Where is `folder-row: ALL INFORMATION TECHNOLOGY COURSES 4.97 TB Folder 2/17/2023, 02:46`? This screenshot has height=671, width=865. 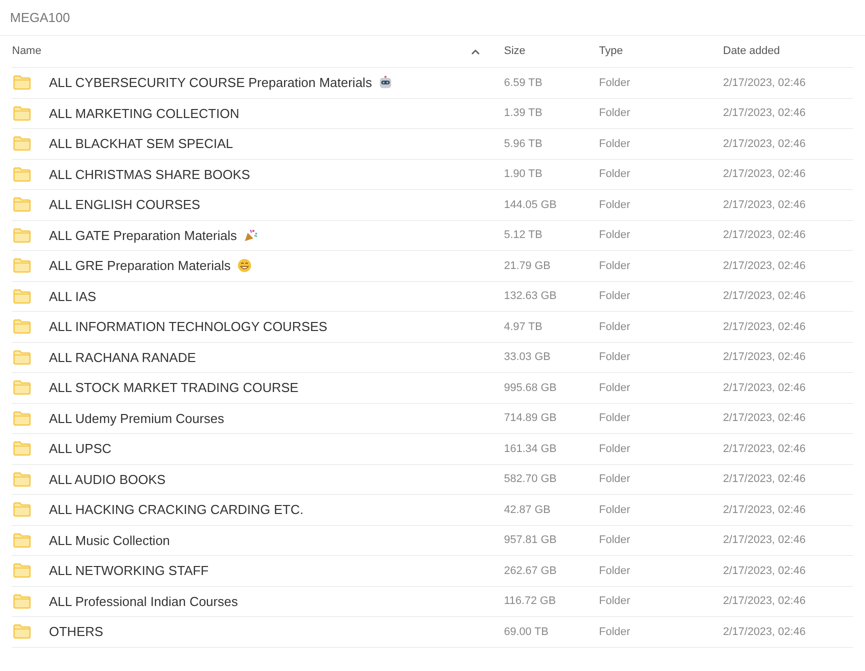 folder-row: ALL INFORMATION TECHNOLOGY COURSES 4.97 TB Folder 2/17/2023, 02:46 is located at coordinates (432, 327).